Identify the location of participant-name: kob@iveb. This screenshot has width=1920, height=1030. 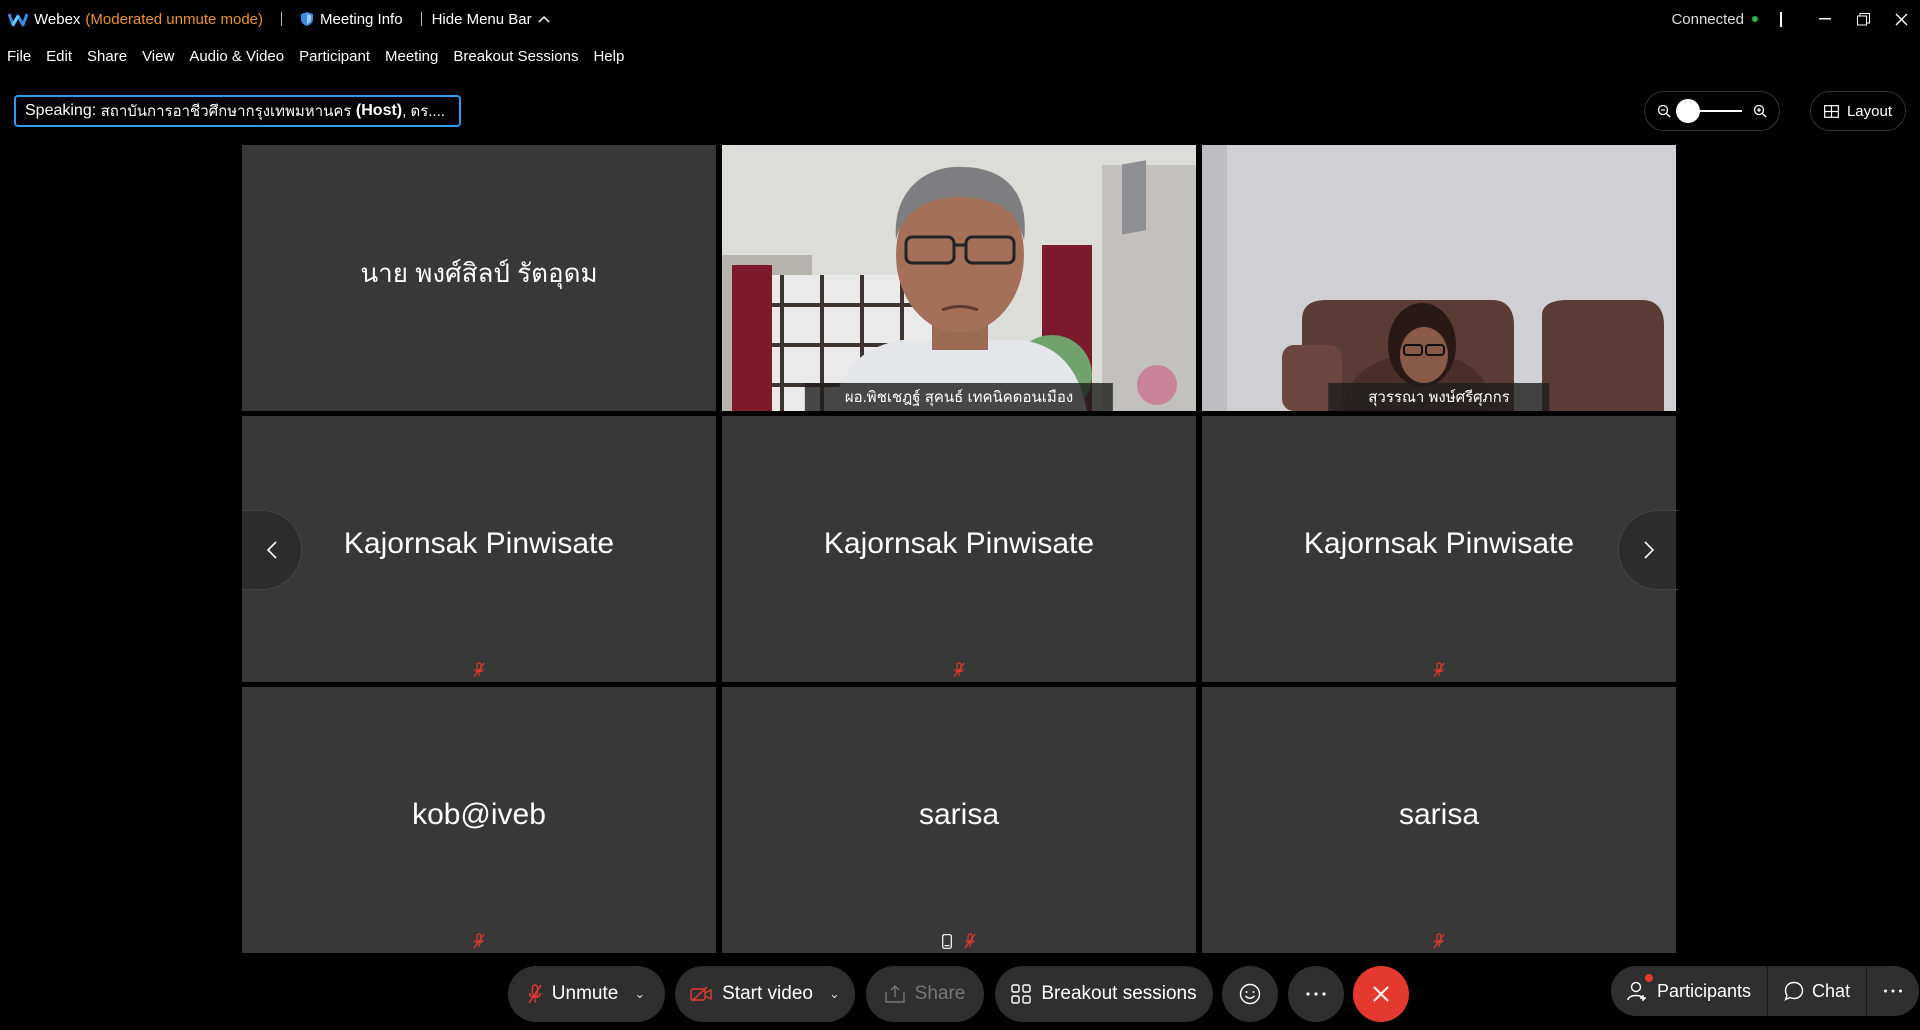
(479, 814).